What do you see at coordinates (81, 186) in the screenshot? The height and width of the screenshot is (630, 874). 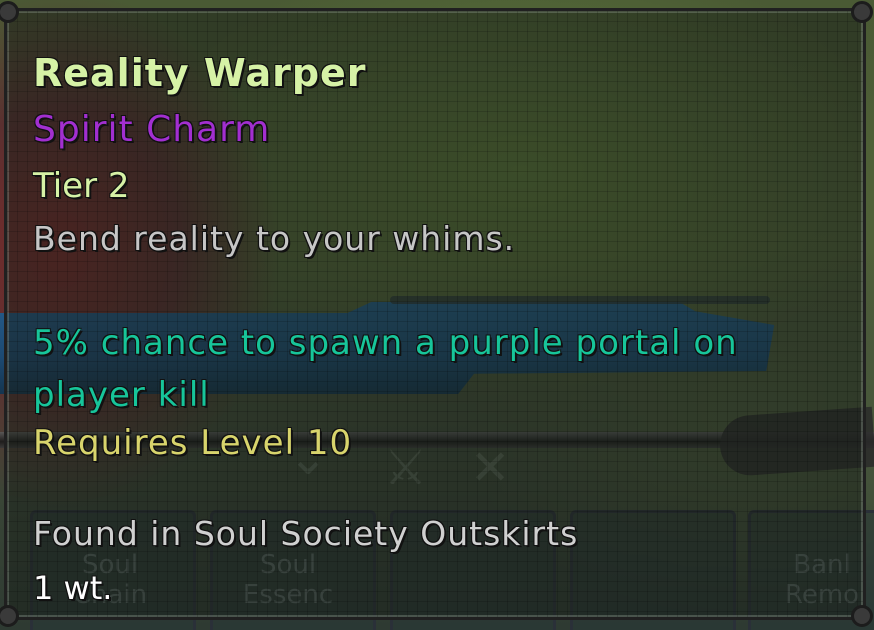 I see `item-tier: Tier 2` at bounding box center [81, 186].